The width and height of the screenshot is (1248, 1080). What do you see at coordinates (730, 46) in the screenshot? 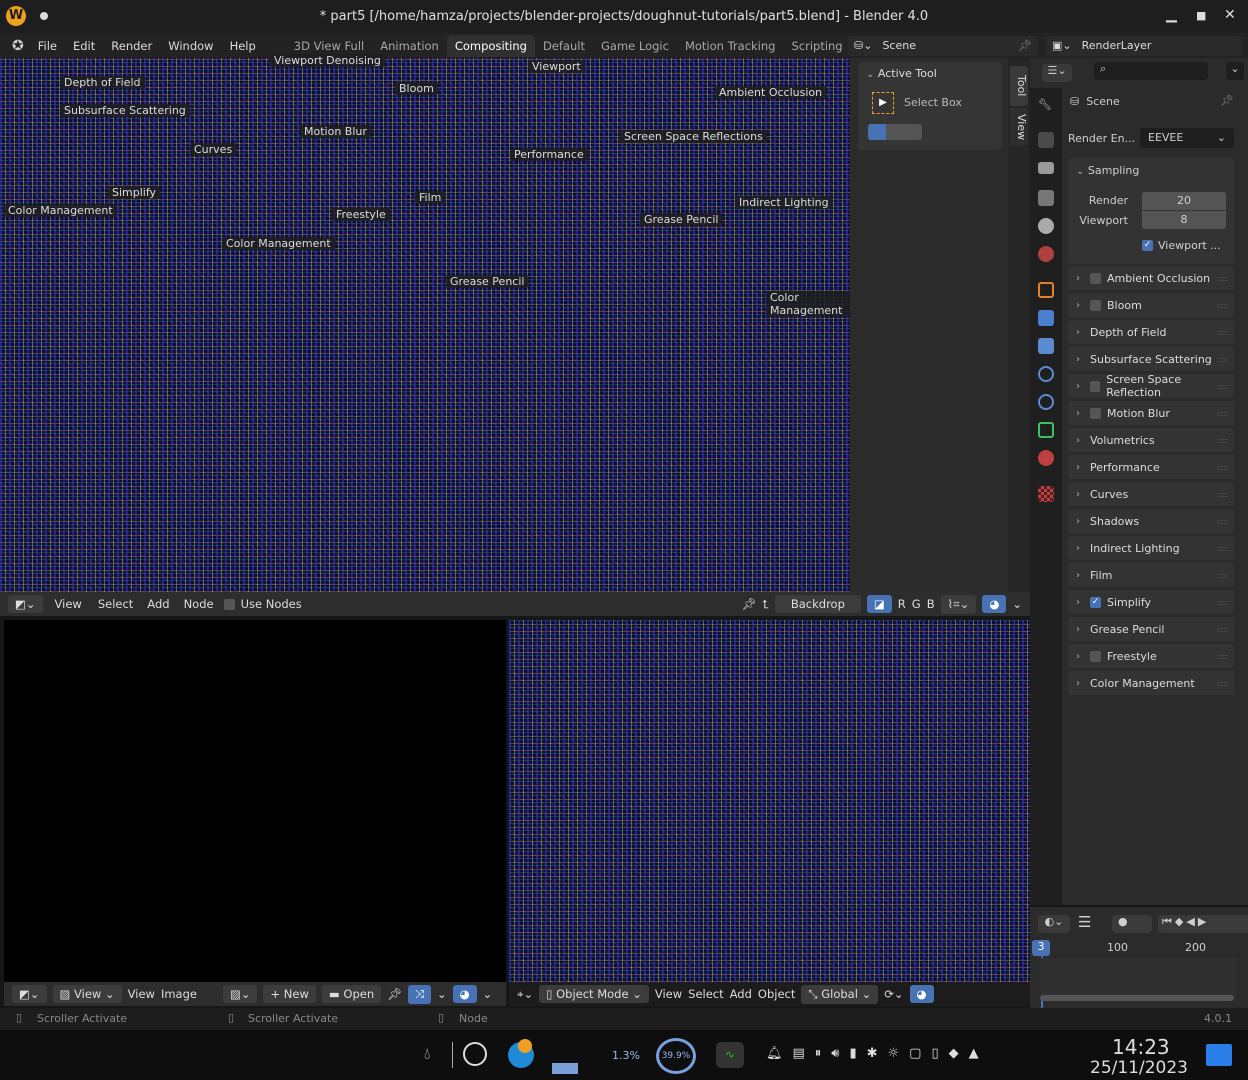
I see `tab-motion-tracking: Motion Tracking` at bounding box center [730, 46].